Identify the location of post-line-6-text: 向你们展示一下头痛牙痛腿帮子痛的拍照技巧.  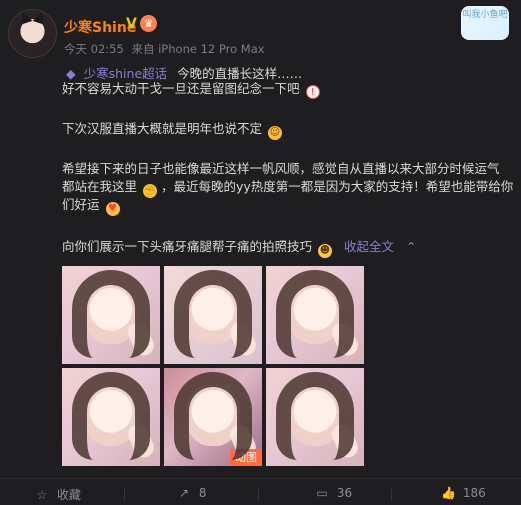
(187, 246).